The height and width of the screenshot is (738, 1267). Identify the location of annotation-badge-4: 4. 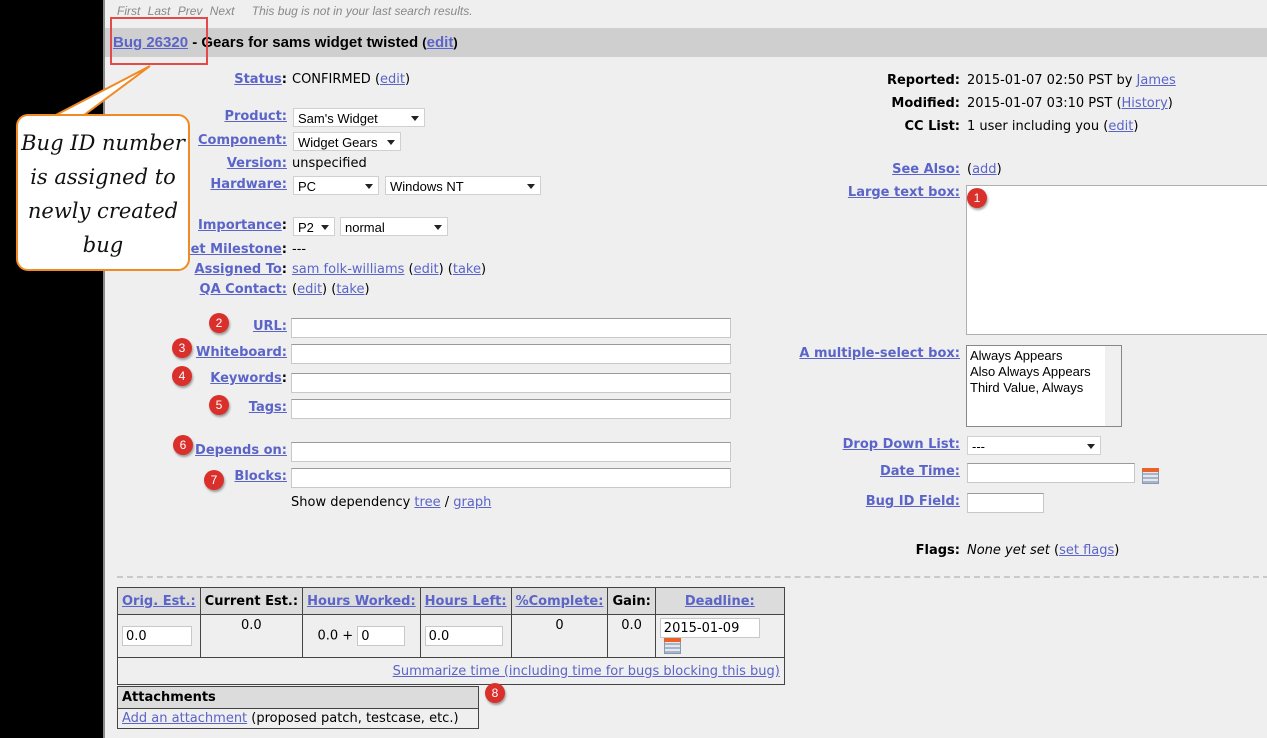
(182, 376).